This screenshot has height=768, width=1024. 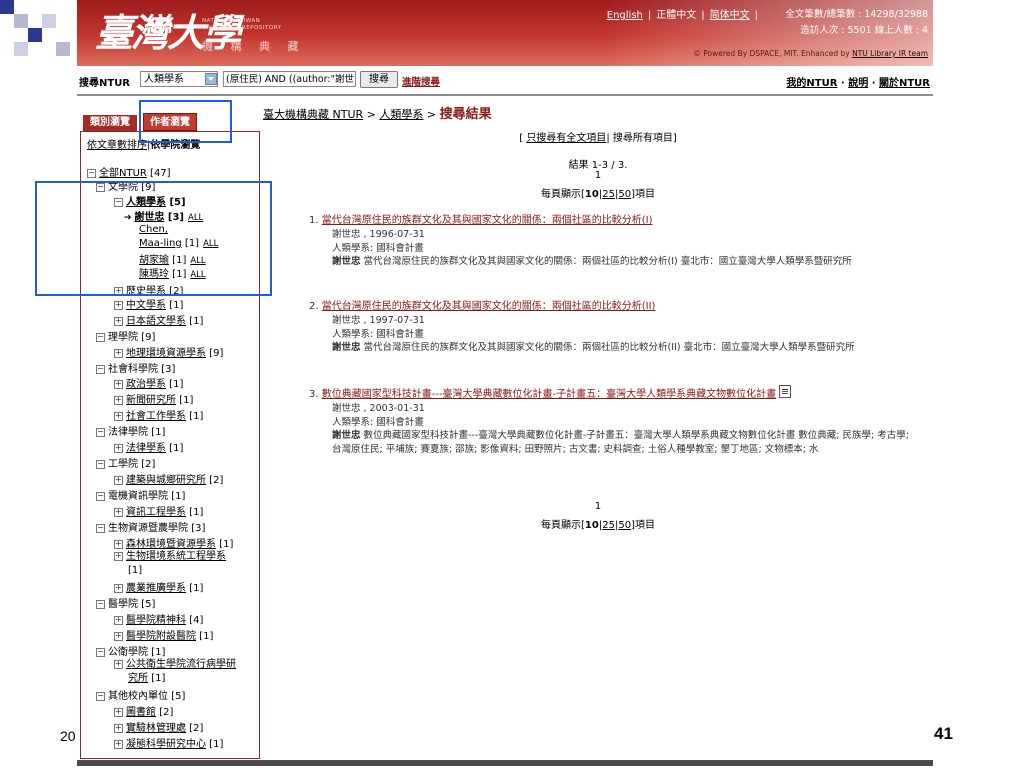 What do you see at coordinates (858, 83) in the screenshot?
I see `help-link: 說明` at bounding box center [858, 83].